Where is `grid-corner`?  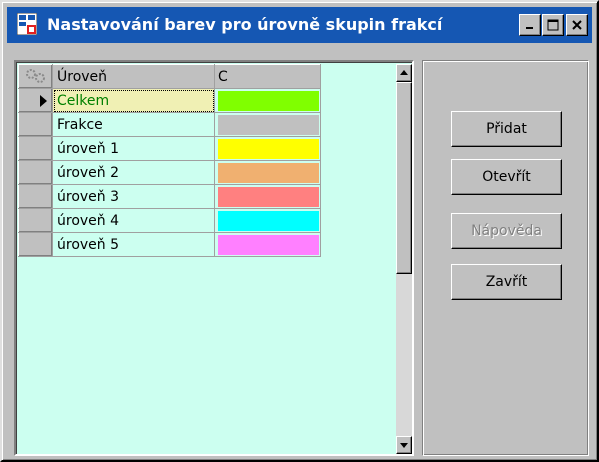
grid-corner is located at coordinates (35, 76).